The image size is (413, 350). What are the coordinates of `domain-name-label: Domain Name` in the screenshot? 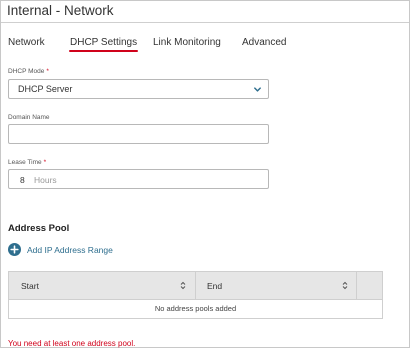 It's located at (29, 117).